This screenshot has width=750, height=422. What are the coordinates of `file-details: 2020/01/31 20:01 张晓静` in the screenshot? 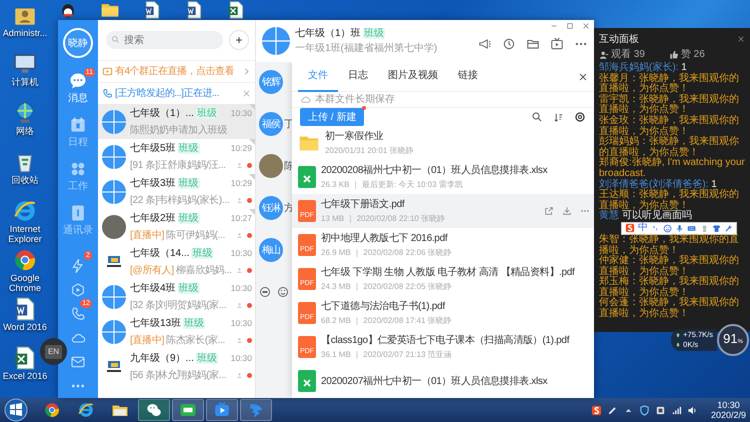 It's located at (369, 151).